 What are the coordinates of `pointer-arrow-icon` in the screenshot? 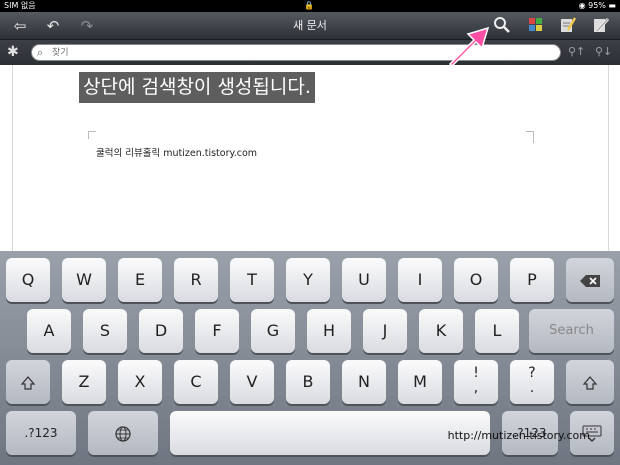 It's located at (469, 47).